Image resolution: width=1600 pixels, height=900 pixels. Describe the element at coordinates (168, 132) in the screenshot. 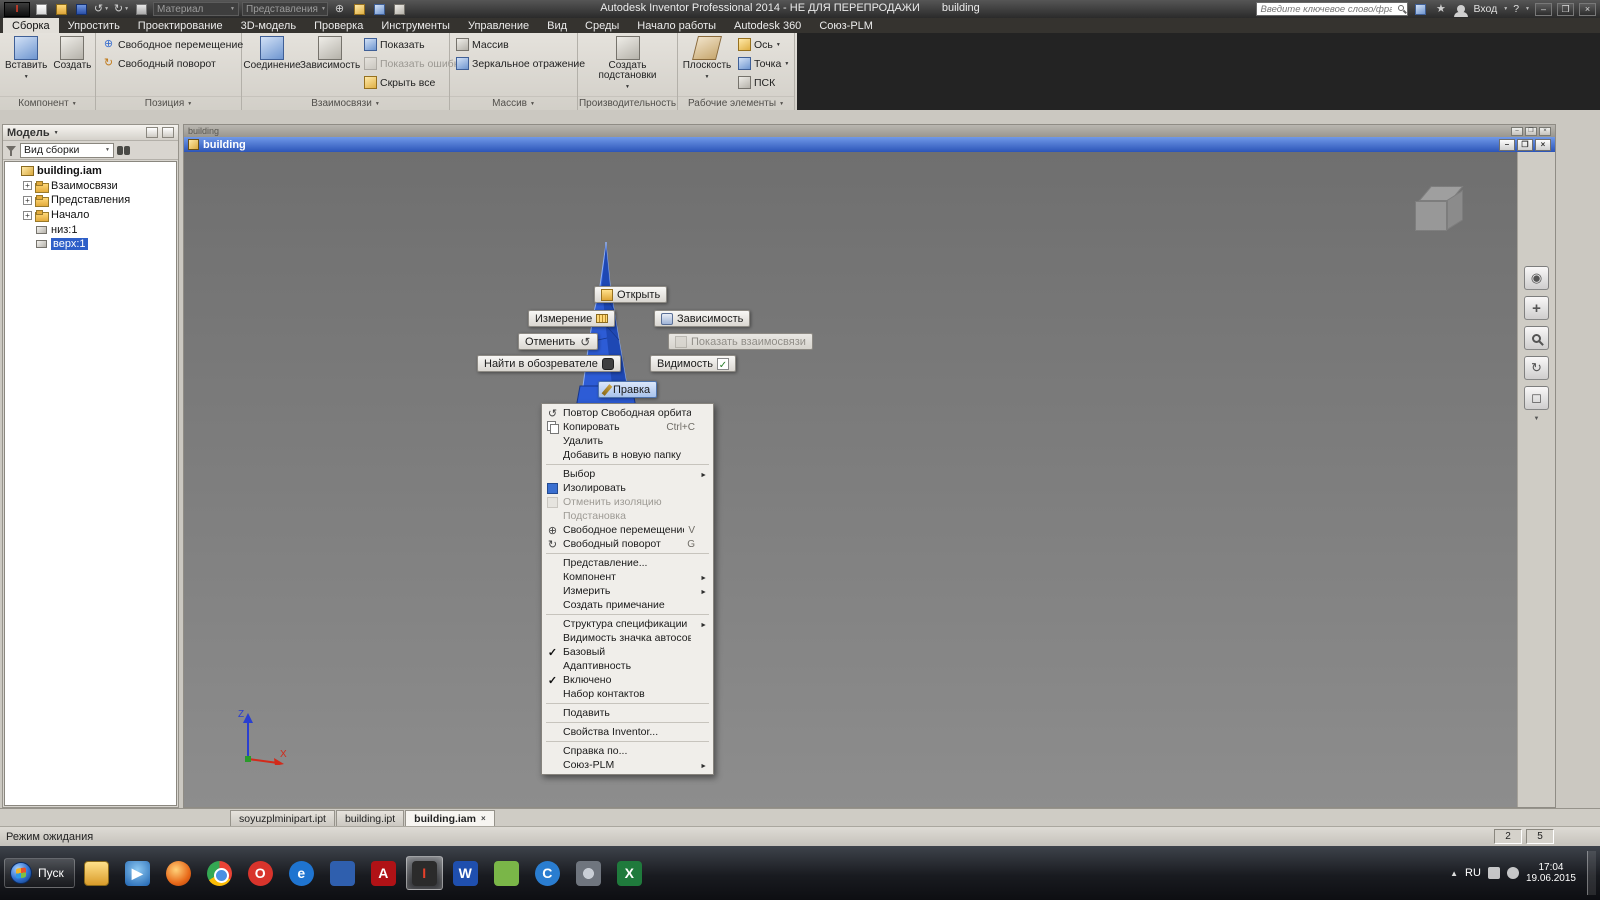

I see `browser-pin-icon` at that location.